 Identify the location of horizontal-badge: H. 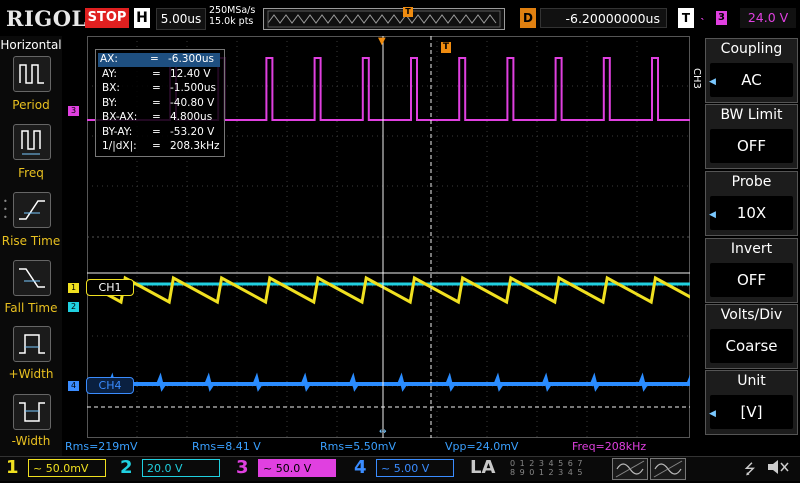
(142, 18).